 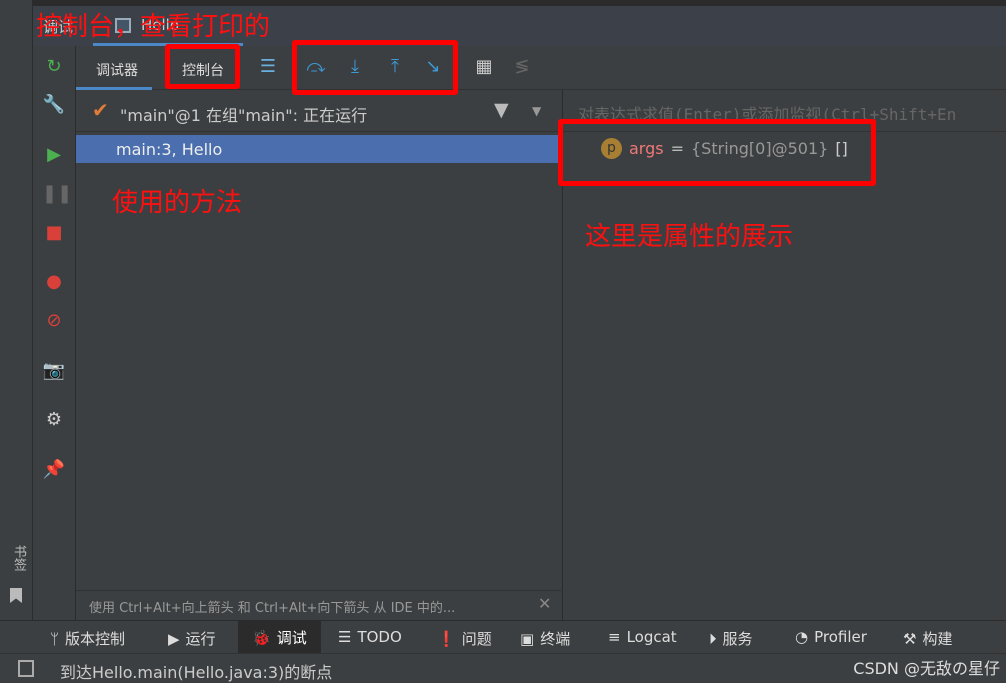 I want to click on wrench-icon: 🔧, so click(x=54, y=104).